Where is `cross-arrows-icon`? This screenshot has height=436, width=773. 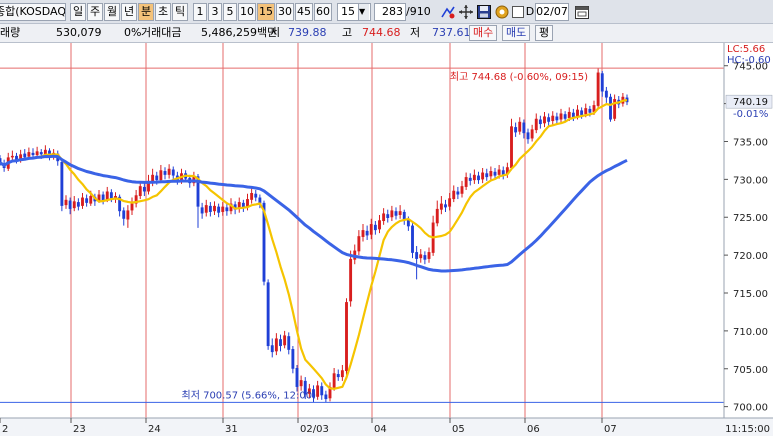 cross-arrows-icon is located at coordinates (466, 12).